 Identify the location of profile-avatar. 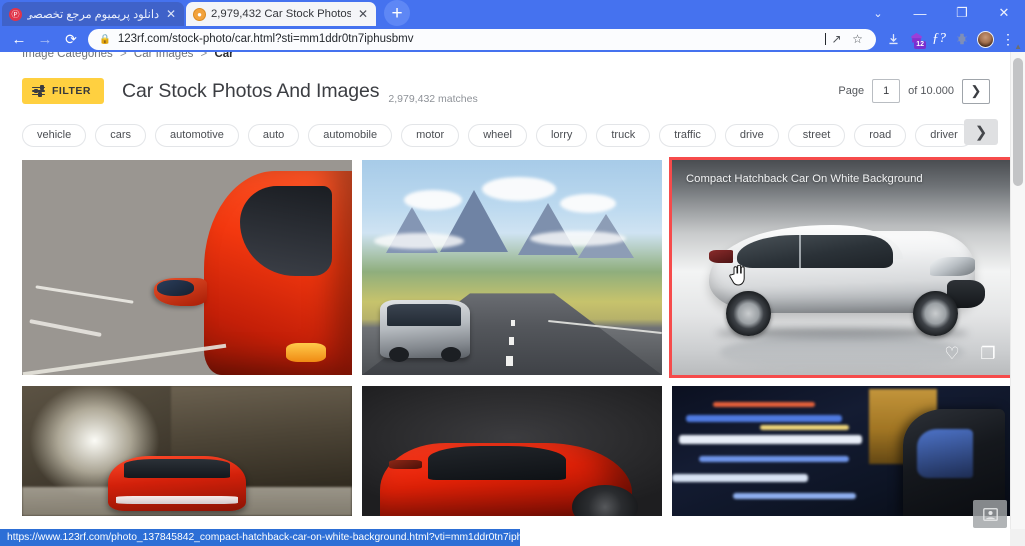
(985, 39).